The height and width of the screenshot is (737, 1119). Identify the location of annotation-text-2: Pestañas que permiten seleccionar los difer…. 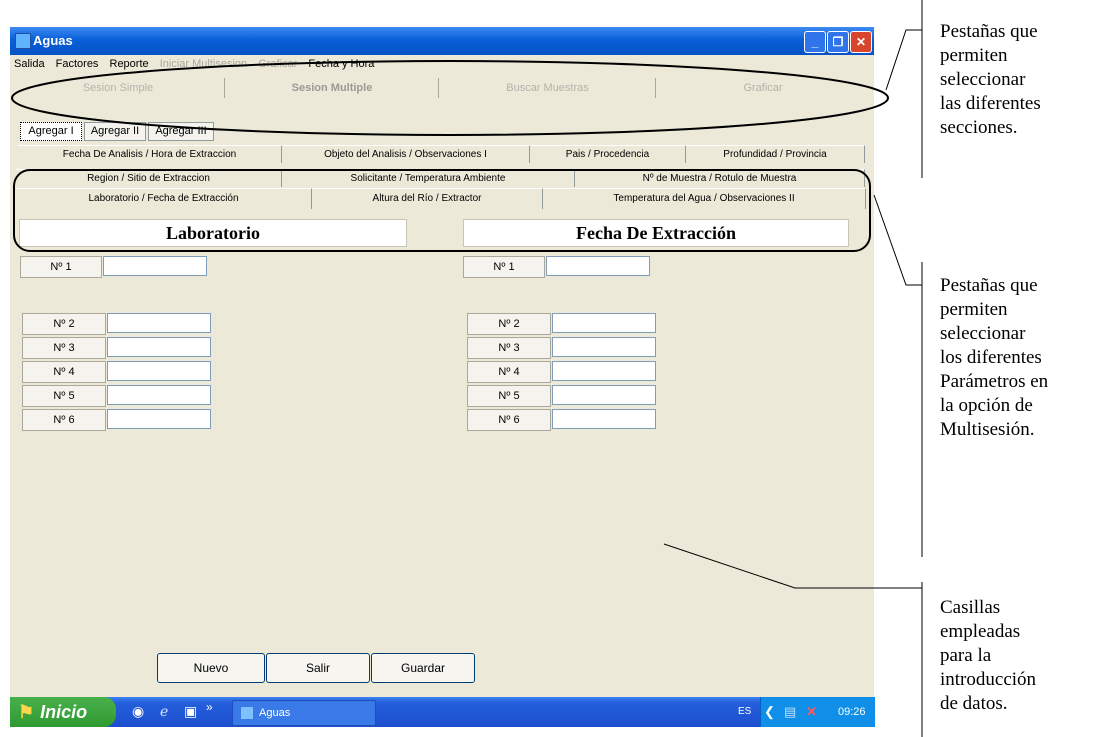
(994, 357).